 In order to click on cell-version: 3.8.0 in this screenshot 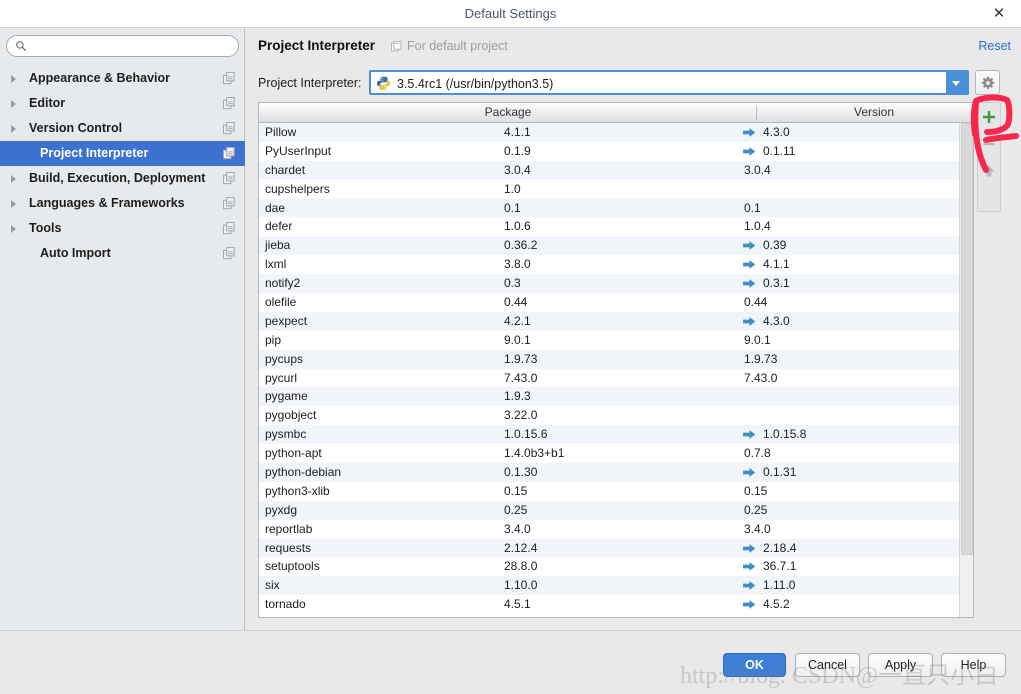, I will do `click(517, 264)`.